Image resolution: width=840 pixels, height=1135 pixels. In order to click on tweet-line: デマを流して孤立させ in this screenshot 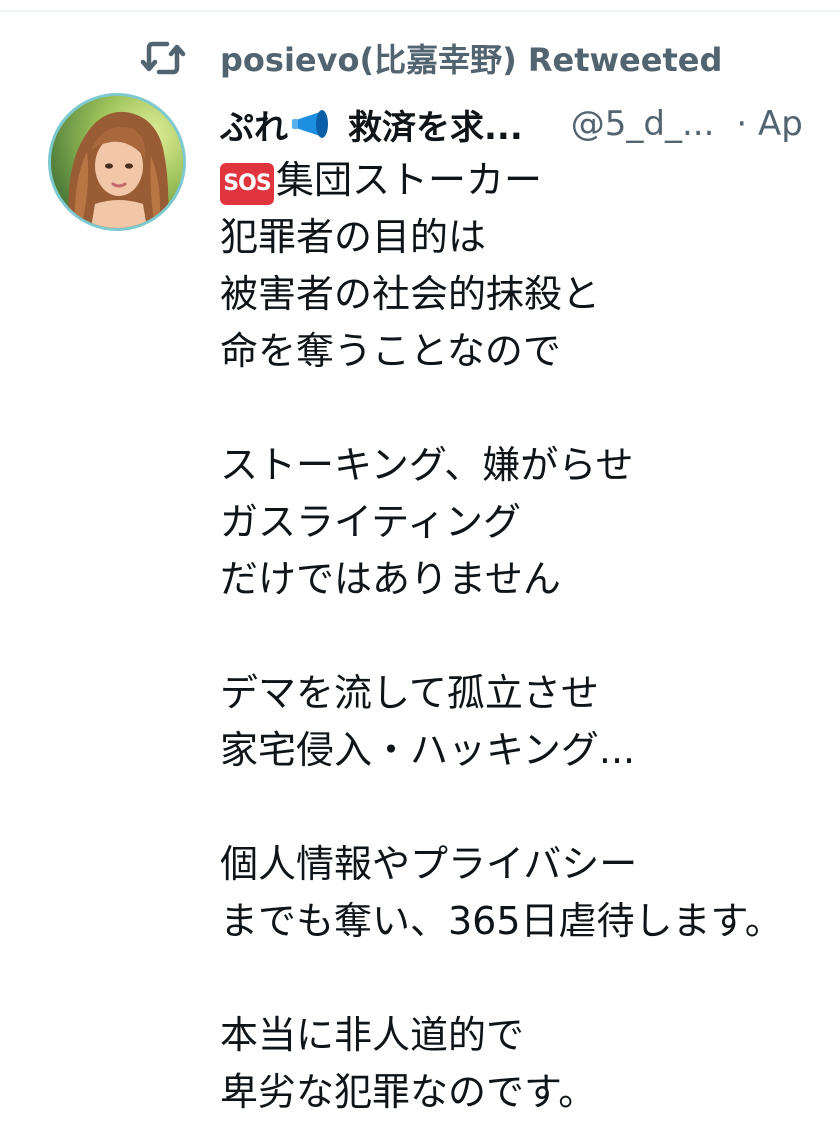, I will do `click(409, 693)`.